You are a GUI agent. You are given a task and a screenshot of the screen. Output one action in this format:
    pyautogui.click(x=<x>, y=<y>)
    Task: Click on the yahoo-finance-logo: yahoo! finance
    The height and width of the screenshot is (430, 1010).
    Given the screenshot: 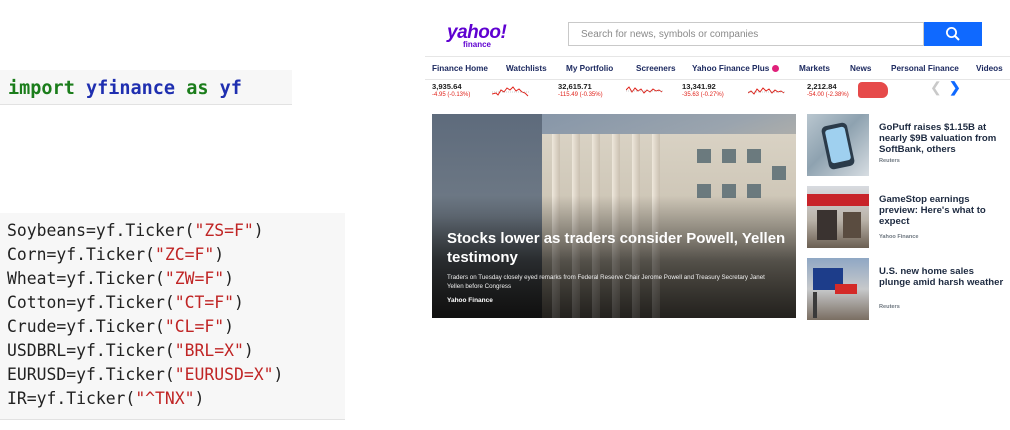 What is the action you would take?
    pyautogui.click(x=482, y=35)
    